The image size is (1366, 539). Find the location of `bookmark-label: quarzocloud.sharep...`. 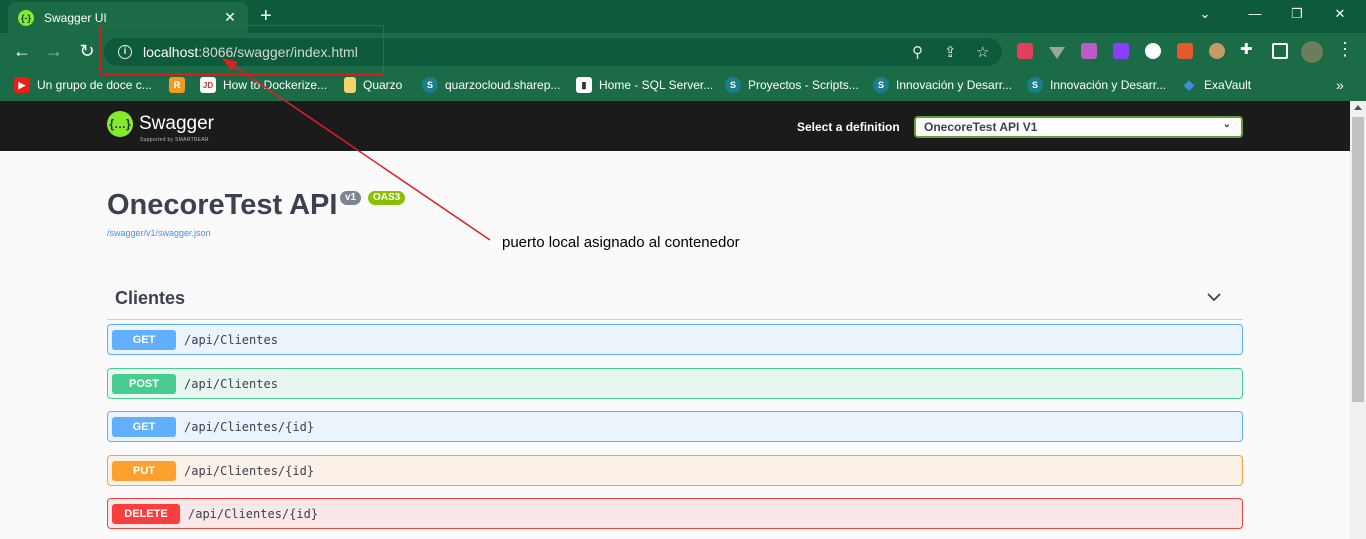

bookmark-label: quarzocloud.sharep... is located at coordinates (503, 85).